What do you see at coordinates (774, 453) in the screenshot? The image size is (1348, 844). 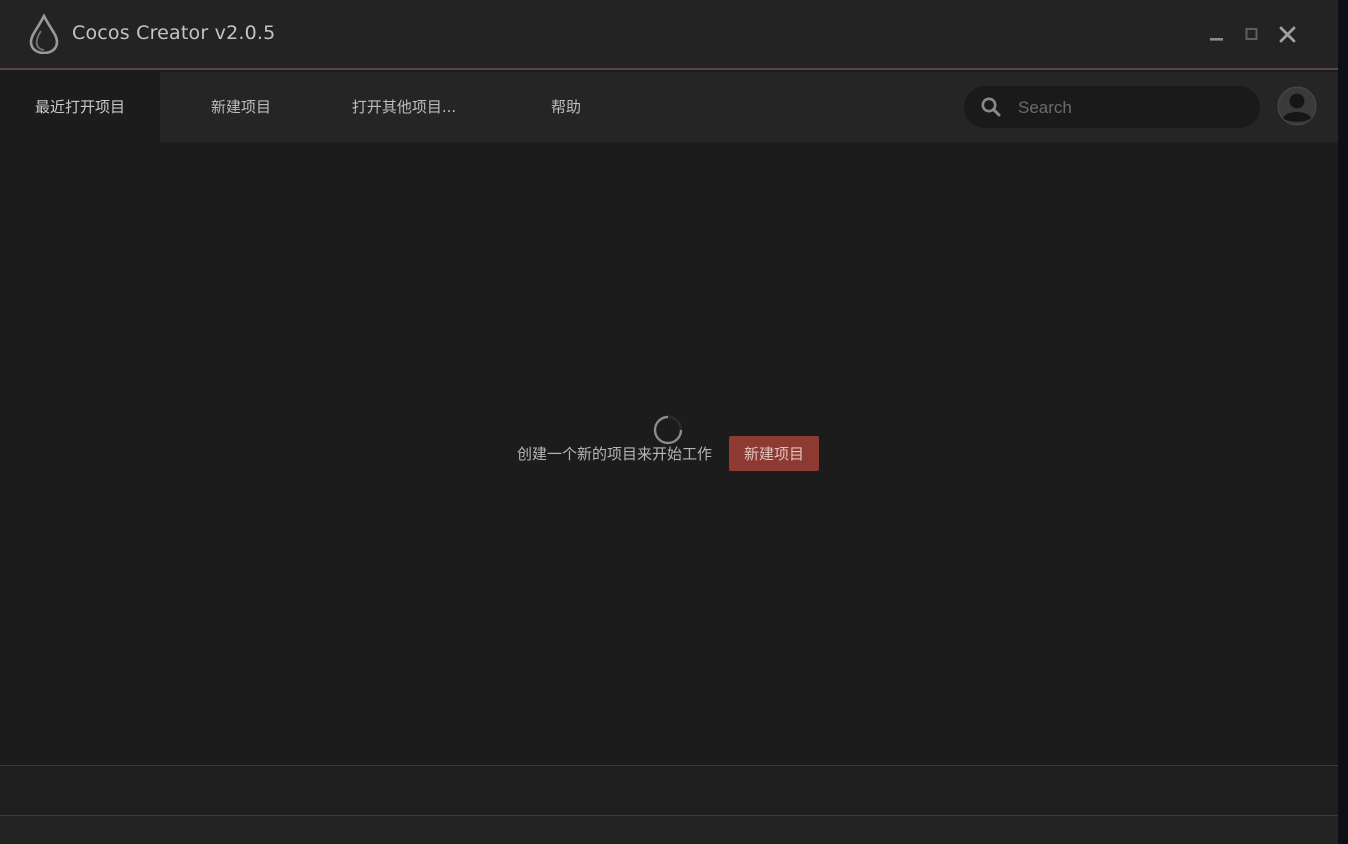 I see `create-project-button: 新建项目` at bounding box center [774, 453].